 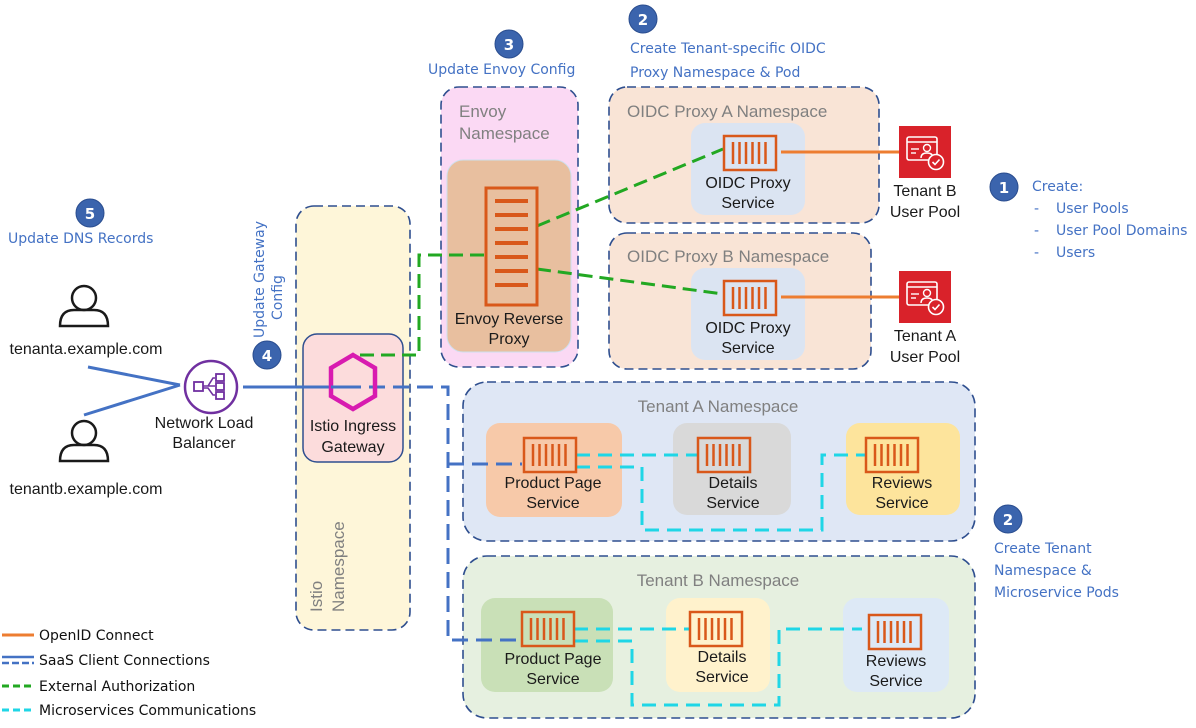 What do you see at coordinates (718, 406) in the screenshot?
I see `tenant-a-namespace-label: Tenant A Namespace` at bounding box center [718, 406].